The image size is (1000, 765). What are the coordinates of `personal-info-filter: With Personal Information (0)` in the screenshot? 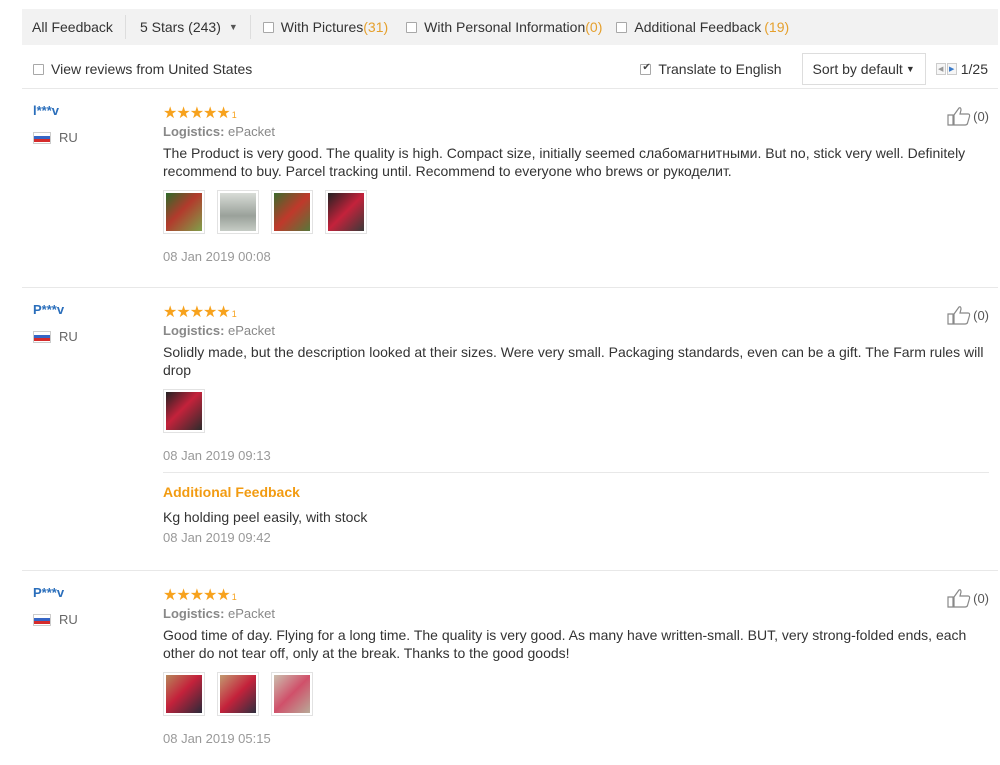 It's located at (495, 27).